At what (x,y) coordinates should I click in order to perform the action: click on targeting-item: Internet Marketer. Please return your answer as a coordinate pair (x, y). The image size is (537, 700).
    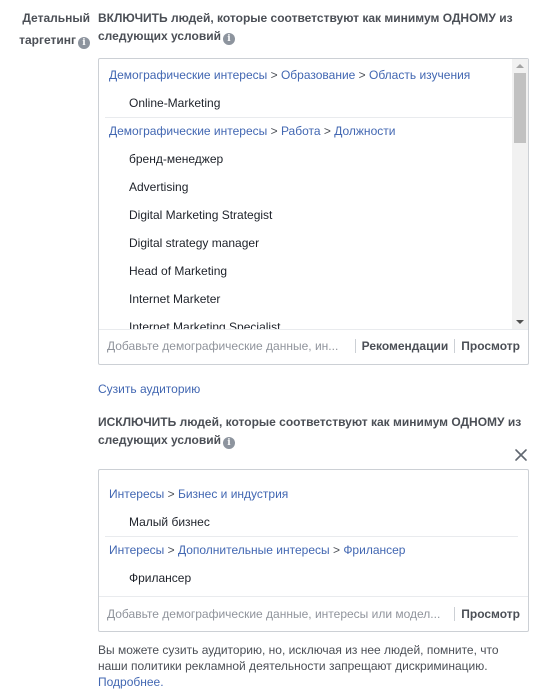
    Looking at the image, I should click on (313, 299).